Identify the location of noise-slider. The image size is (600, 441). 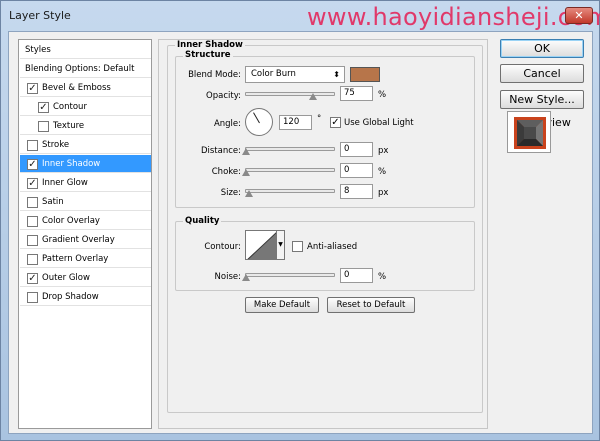
(290, 275).